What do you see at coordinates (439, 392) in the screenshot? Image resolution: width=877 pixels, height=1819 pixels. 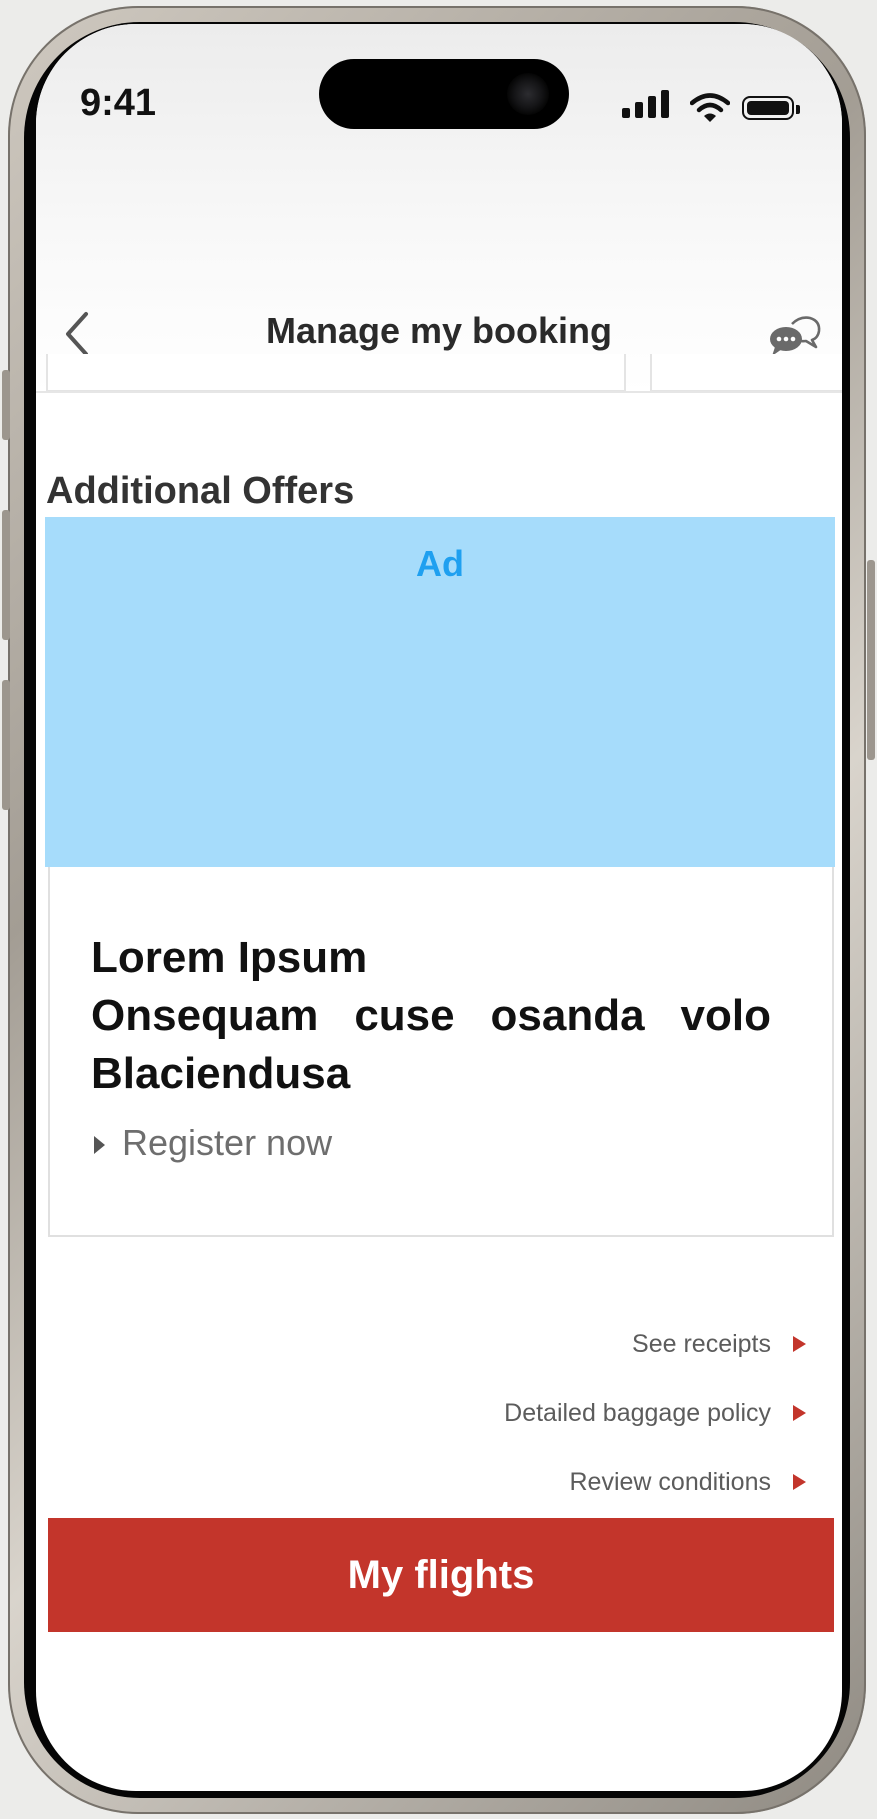 I see `nav-divider` at bounding box center [439, 392].